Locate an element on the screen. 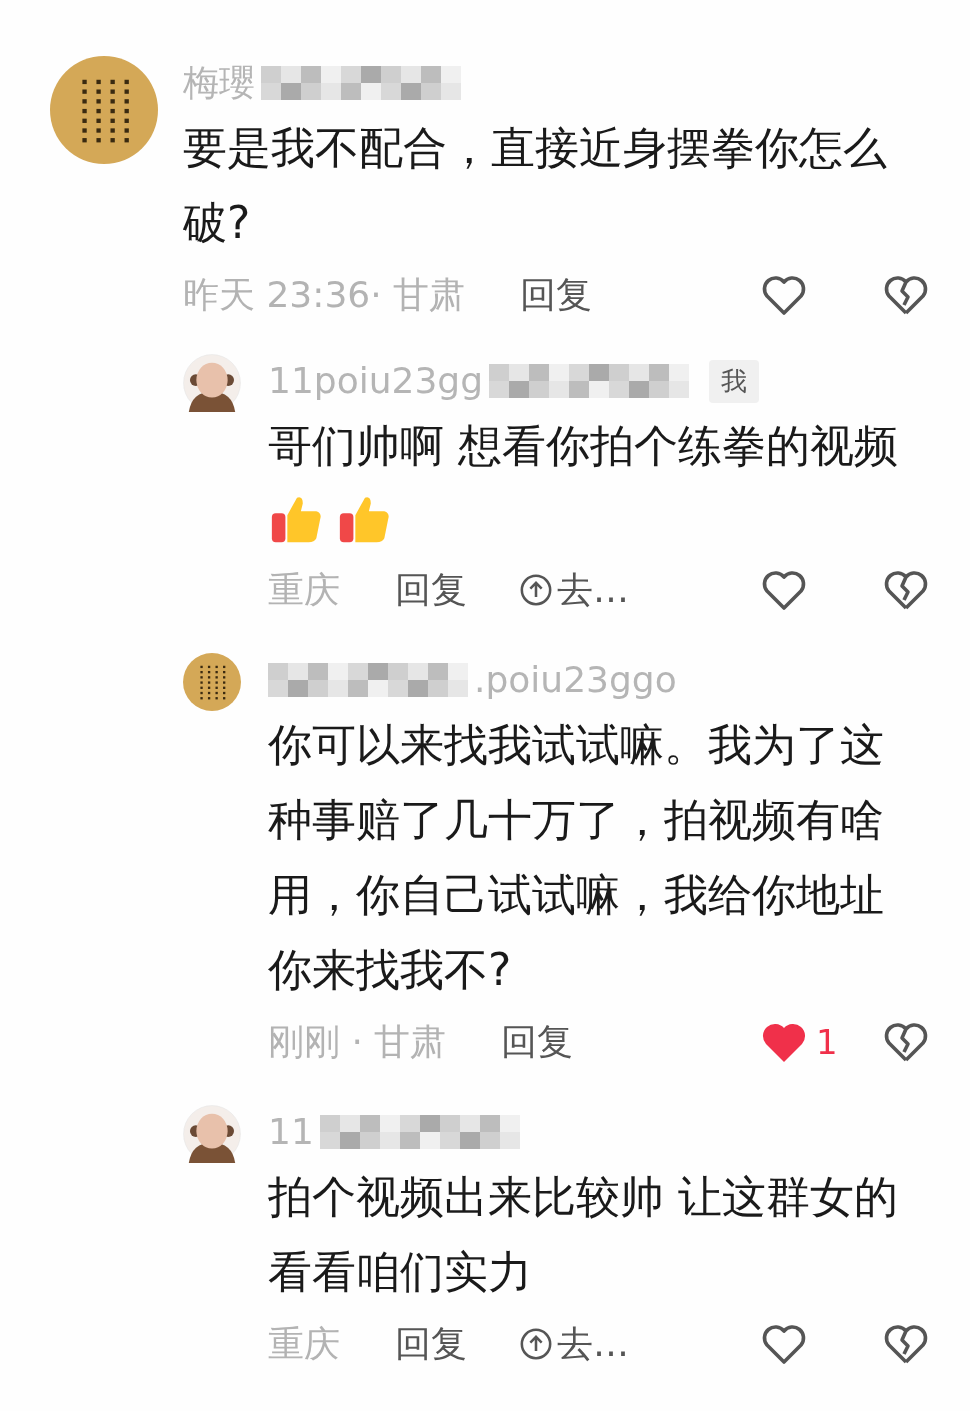 The width and height of the screenshot is (970, 1411). comment-meta: 刚刚 · 甘肃 is located at coordinates (357, 1042).